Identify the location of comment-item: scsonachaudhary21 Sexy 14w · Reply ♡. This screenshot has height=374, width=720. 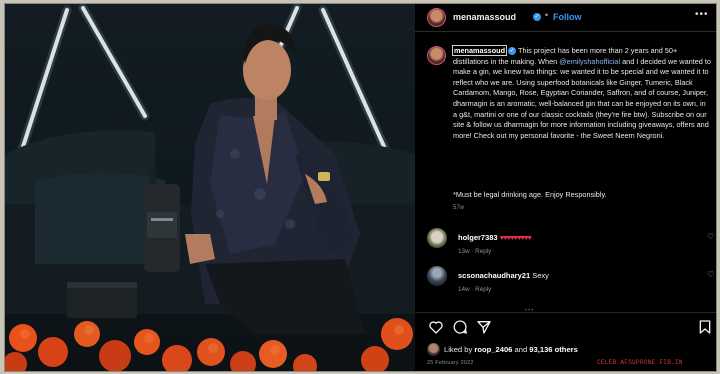
(565, 284).